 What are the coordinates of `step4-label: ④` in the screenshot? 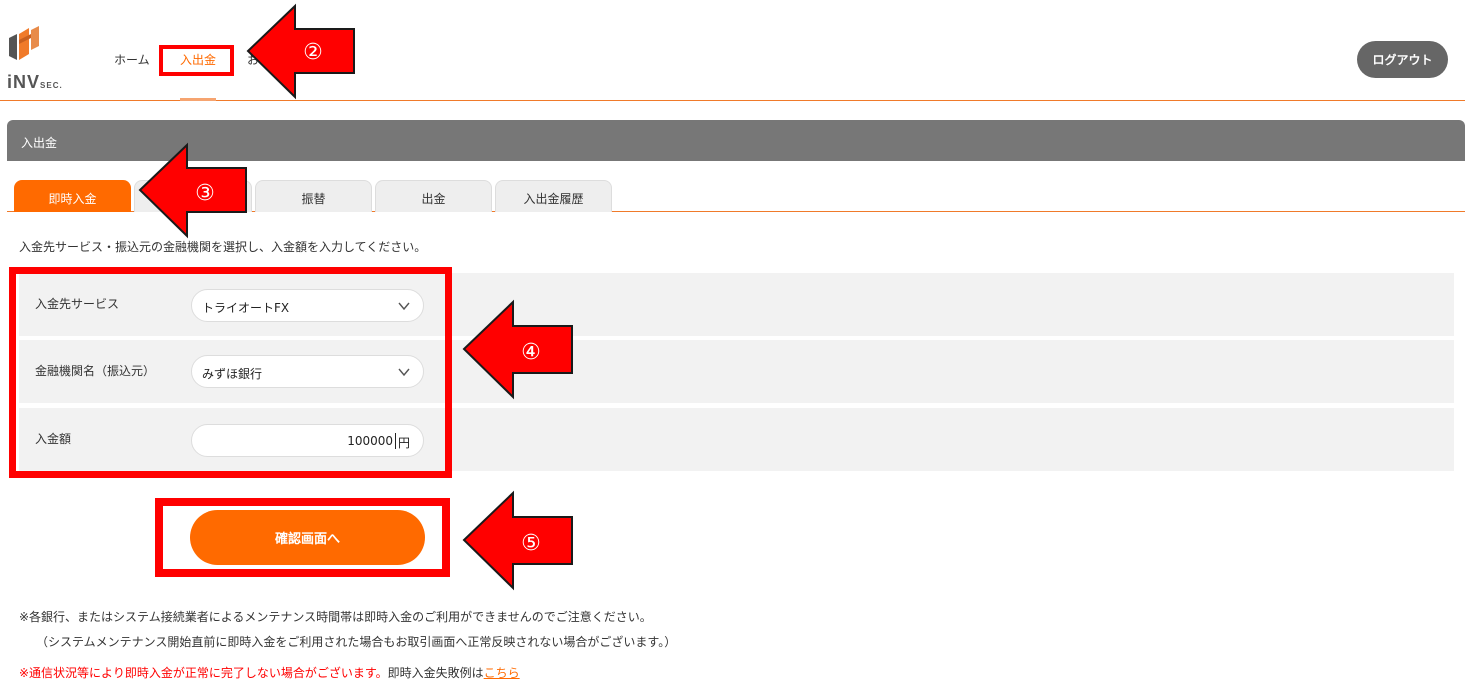 It's located at (531, 352).